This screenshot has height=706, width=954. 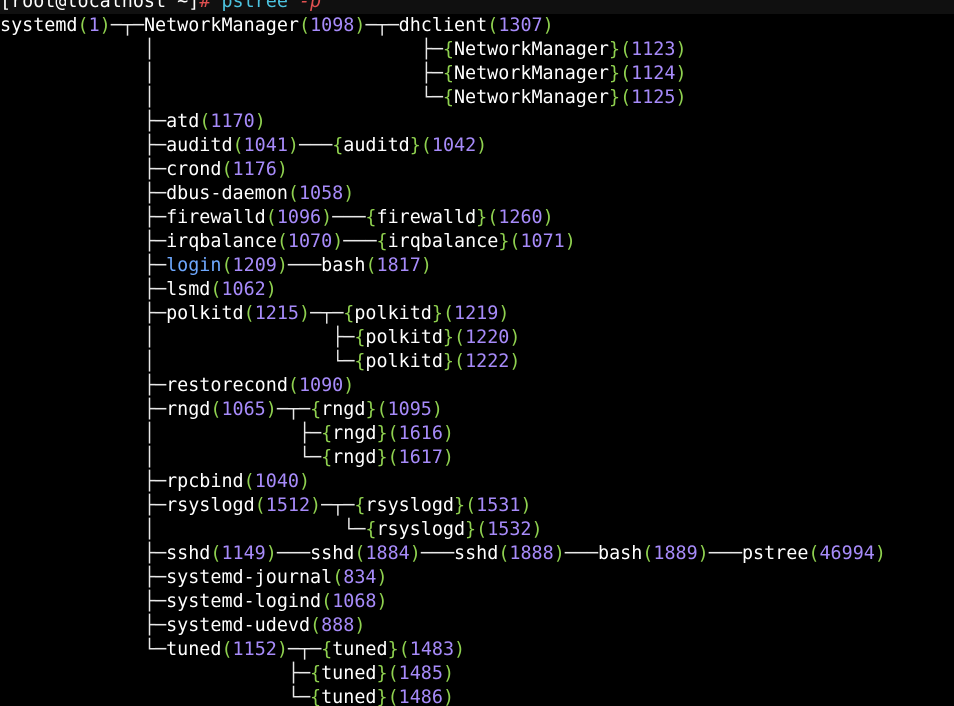 What do you see at coordinates (254, 649) in the screenshot?
I see `process-pid: 1152` at bounding box center [254, 649].